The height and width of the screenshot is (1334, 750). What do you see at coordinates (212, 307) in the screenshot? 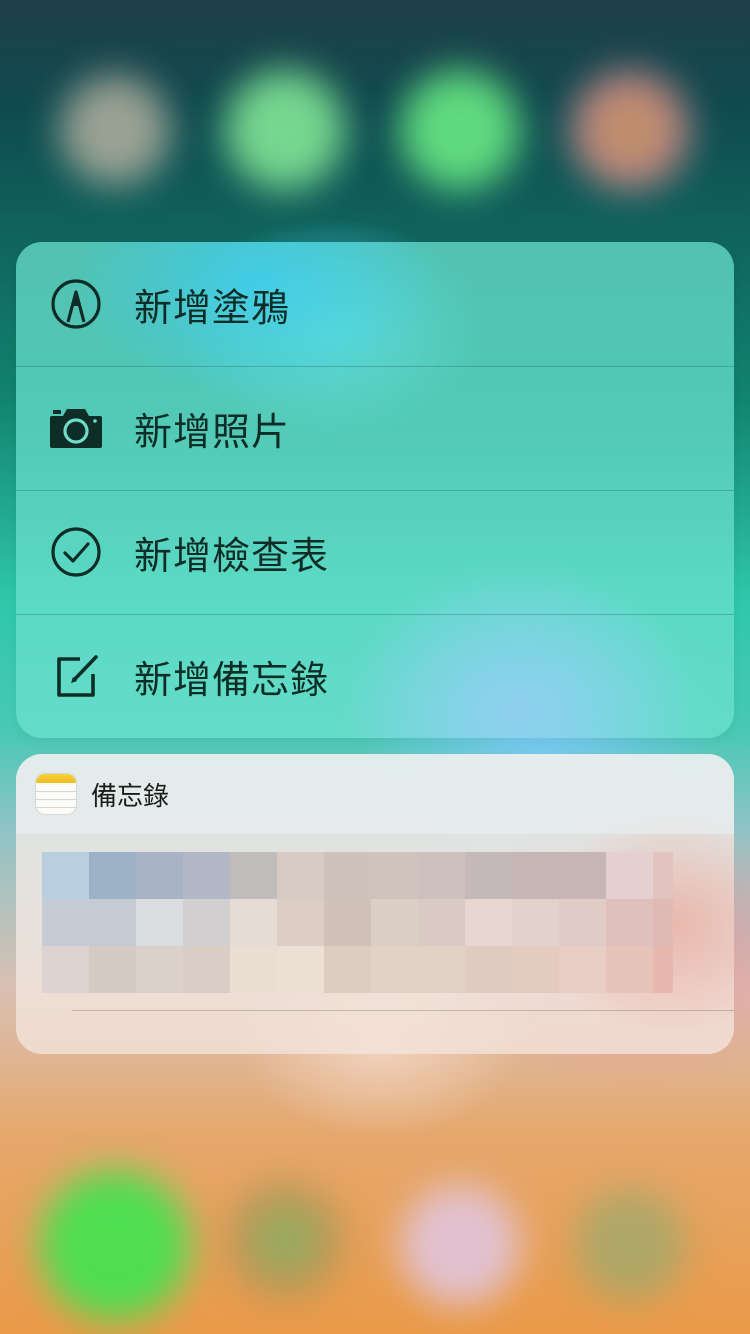
I see `quick-action-label: 新增塗鴉` at bounding box center [212, 307].